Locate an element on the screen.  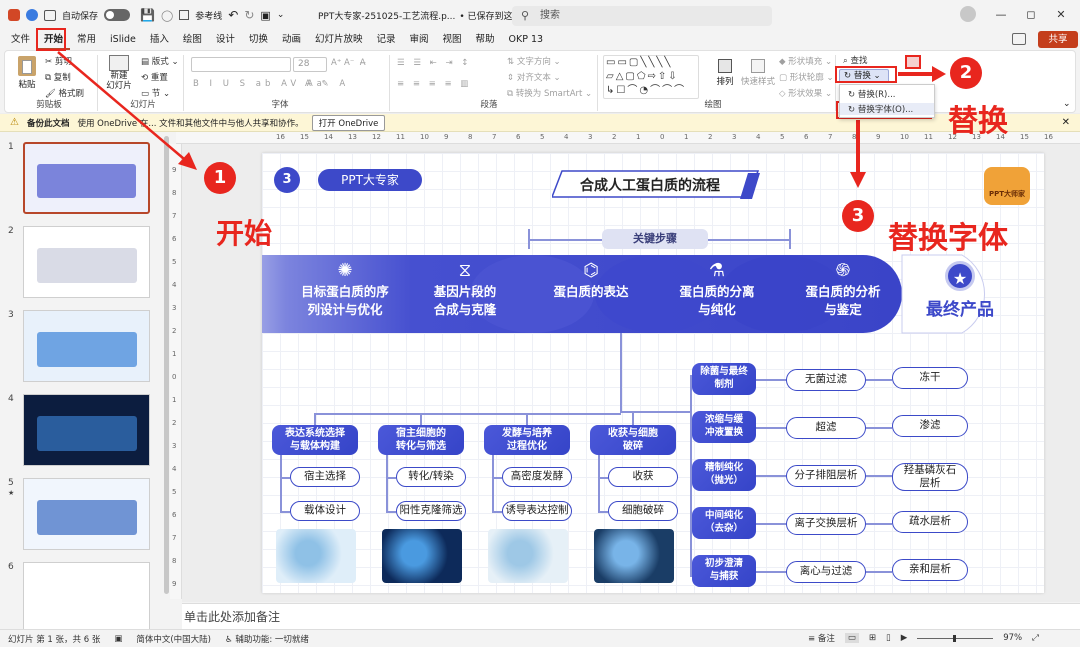
proofing-icon: ▣ is located at coordinates (118, 639).